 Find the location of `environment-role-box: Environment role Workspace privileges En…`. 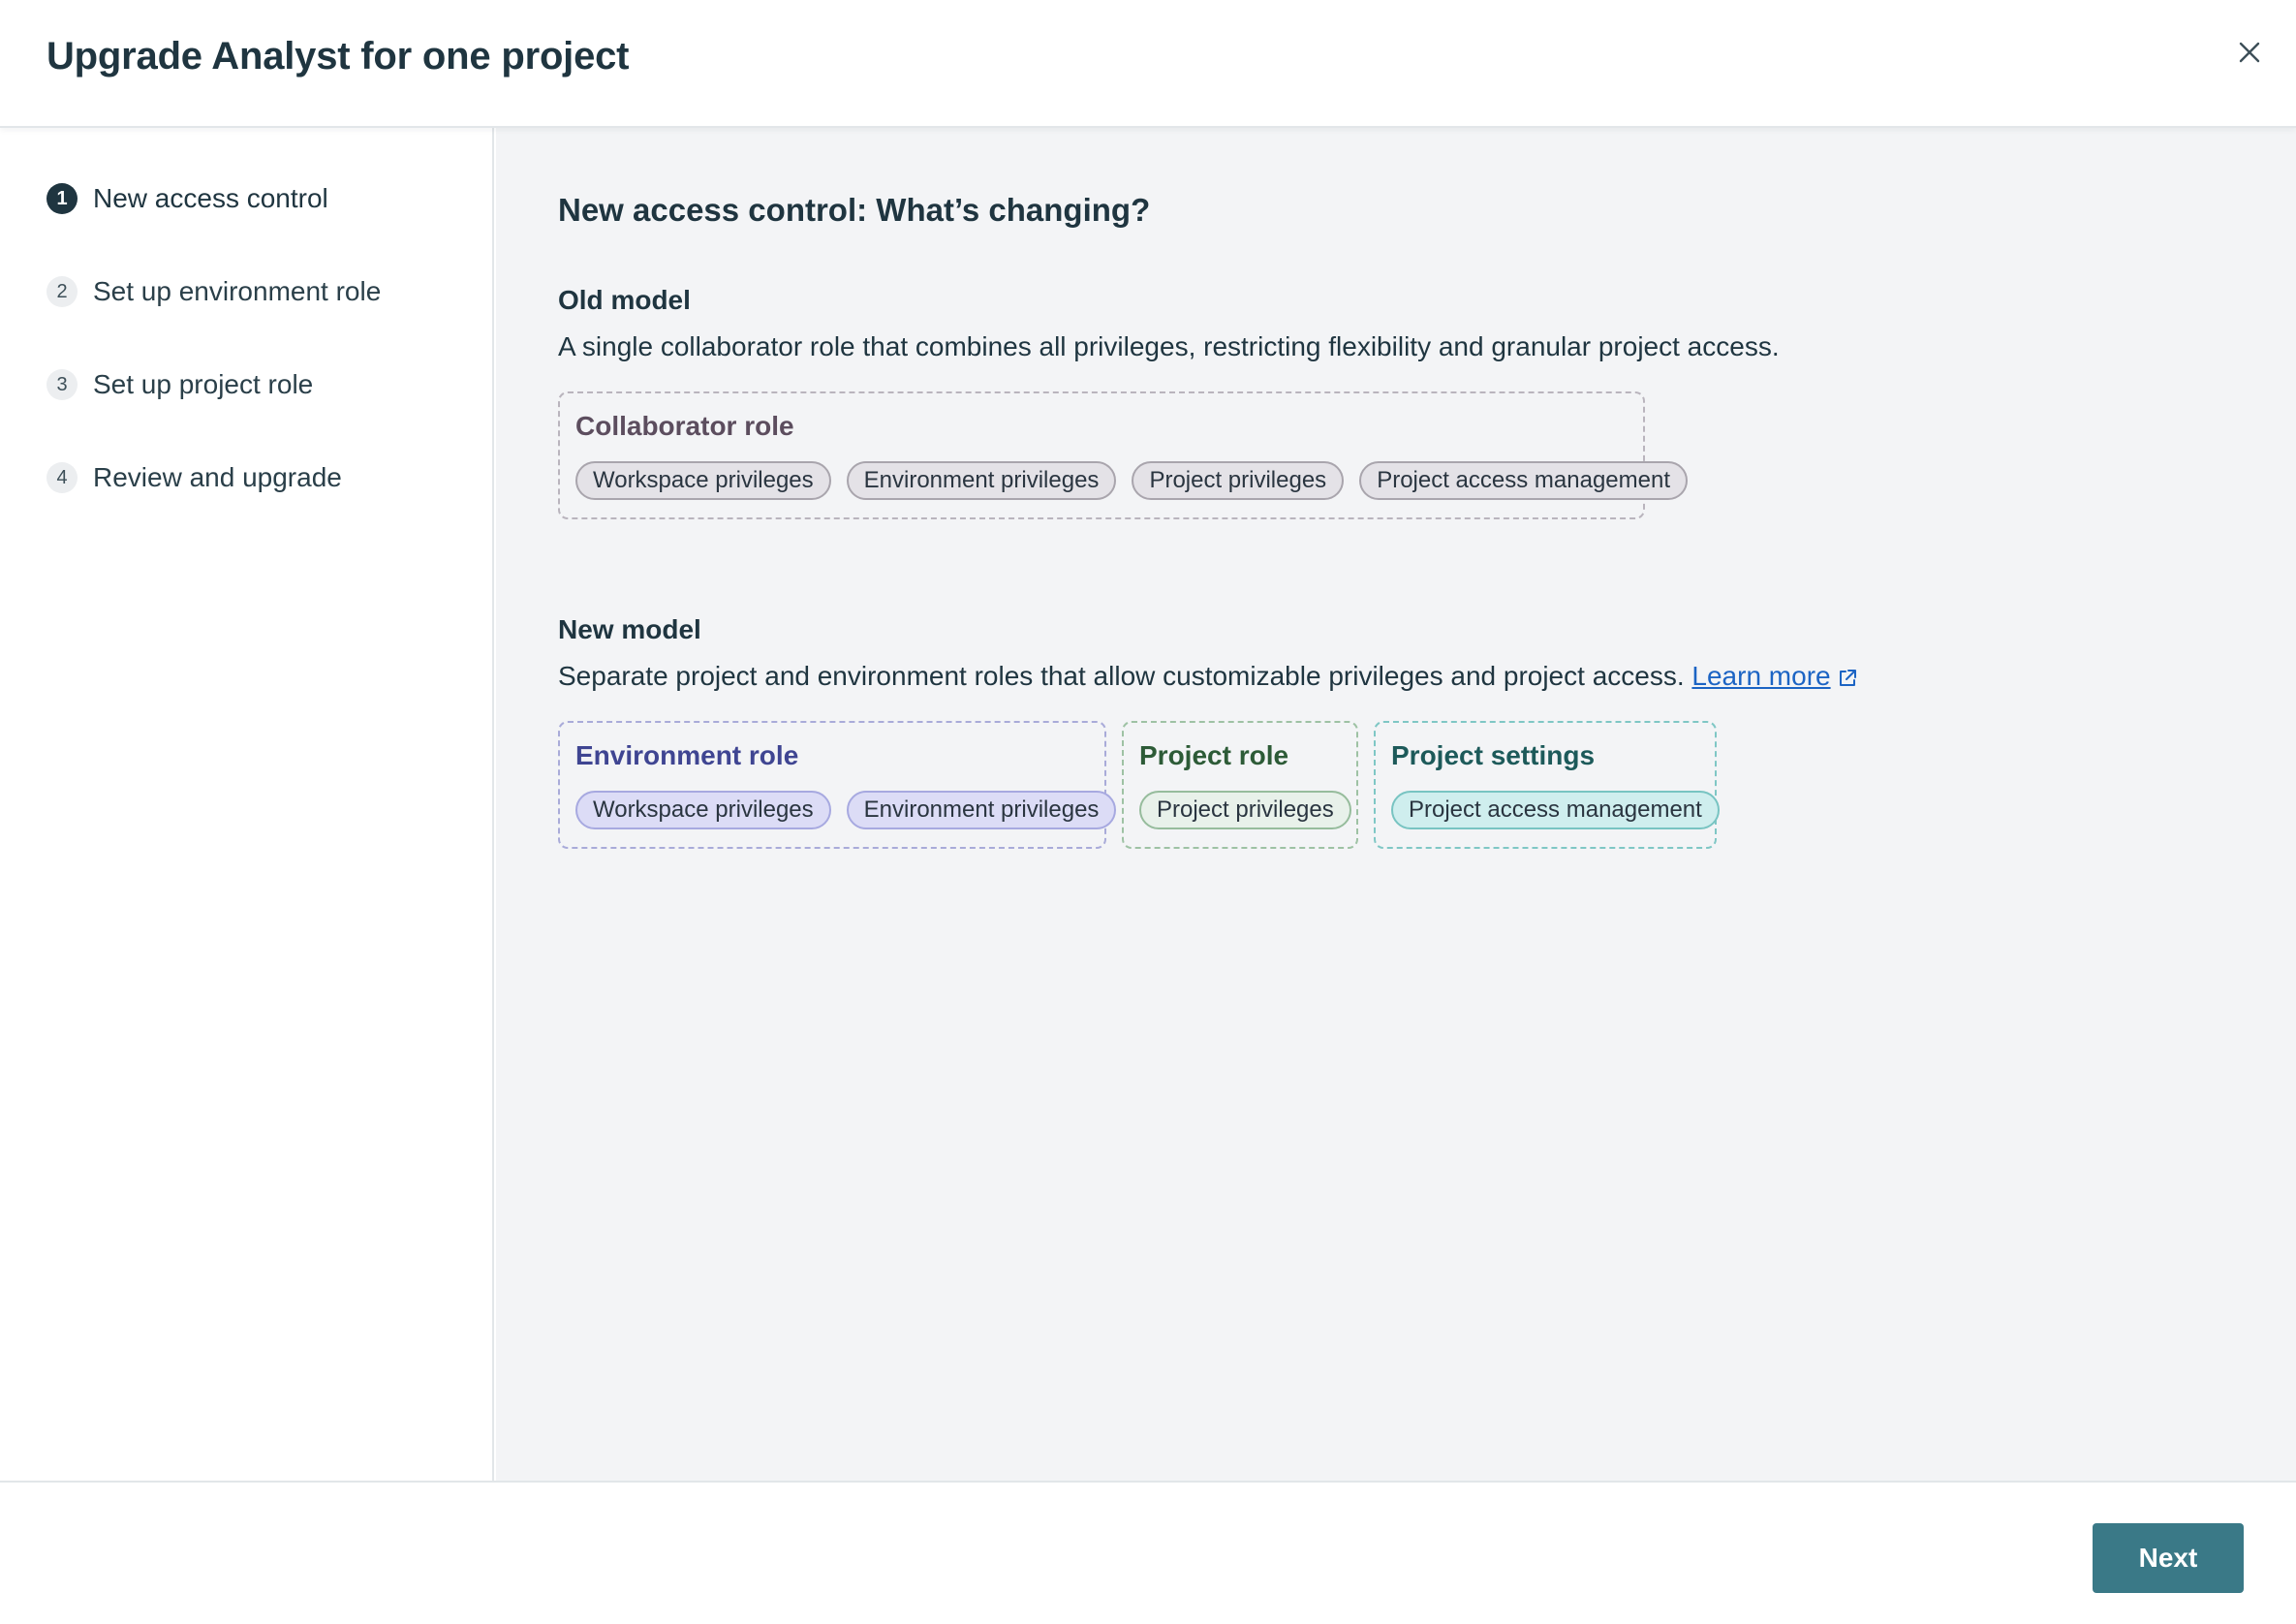

environment-role-box: Environment role Workspace privileges En… is located at coordinates (837, 785).